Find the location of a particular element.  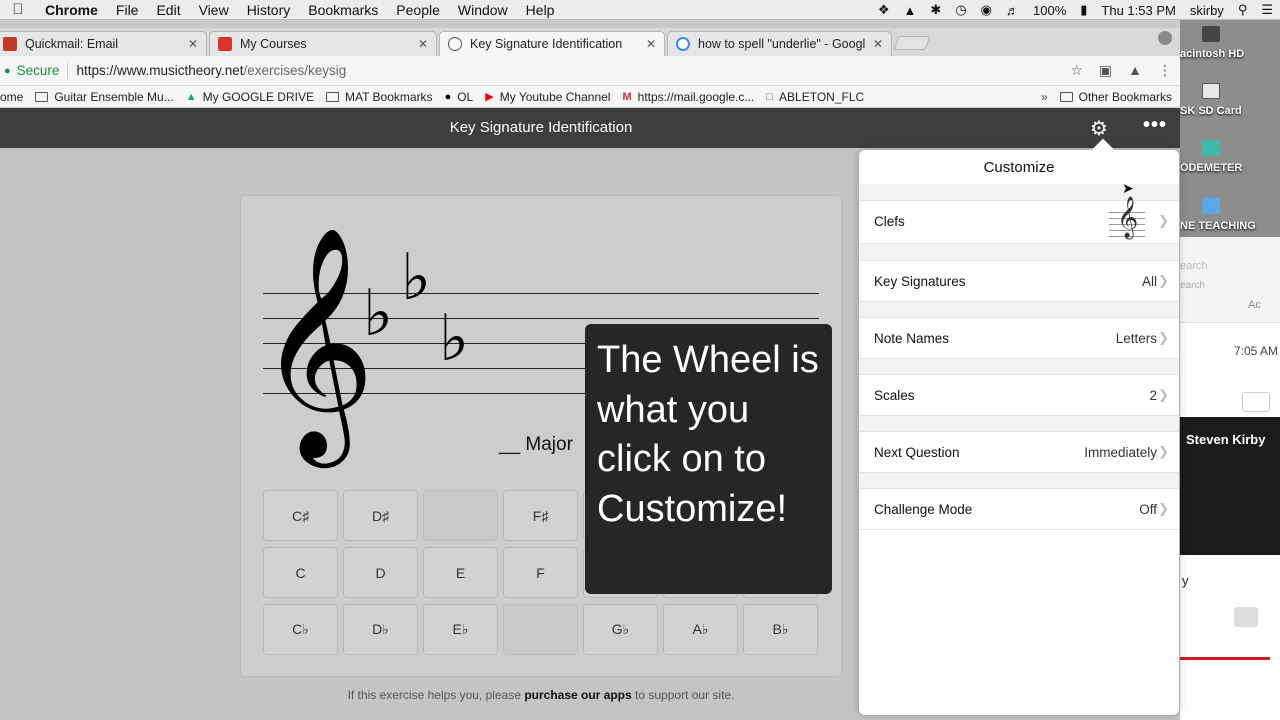

browser-tools: ☆ ▣ ▲ ⋮ is located at coordinates (1121, 70).